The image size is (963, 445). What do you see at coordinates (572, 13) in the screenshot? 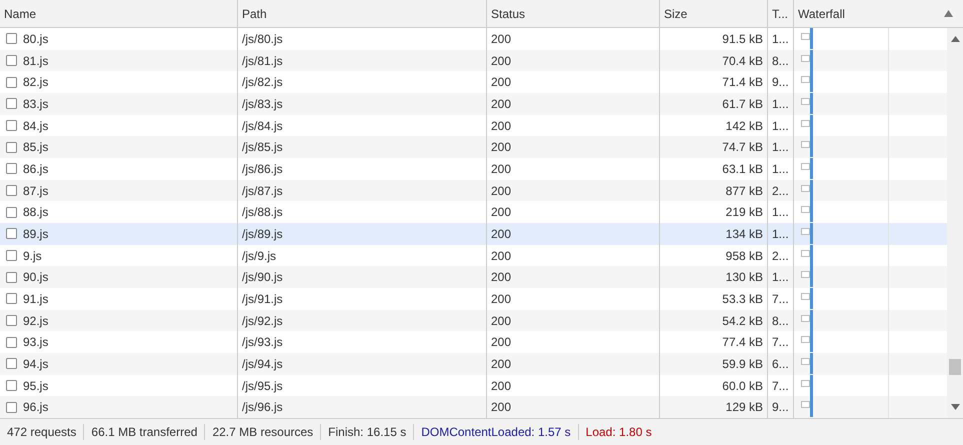
I see `column-header: Status` at bounding box center [572, 13].